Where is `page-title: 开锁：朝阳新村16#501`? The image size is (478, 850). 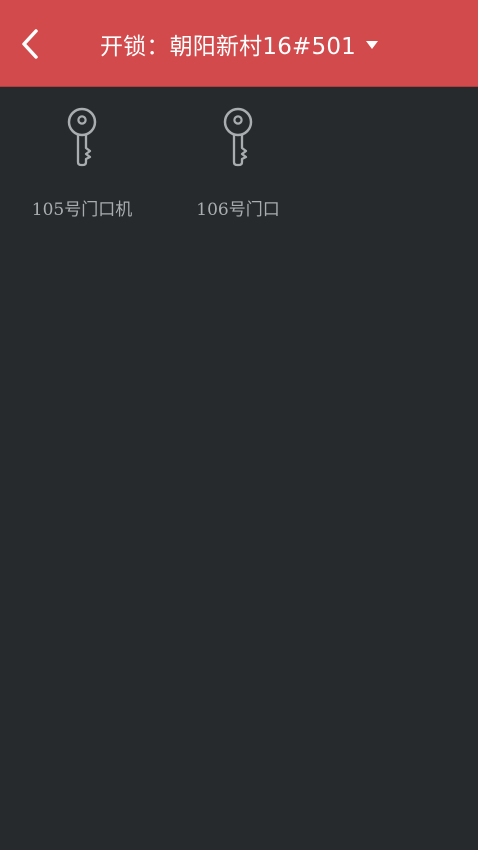
page-title: 开锁：朝阳新村16#501 is located at coordinates (228, 46).